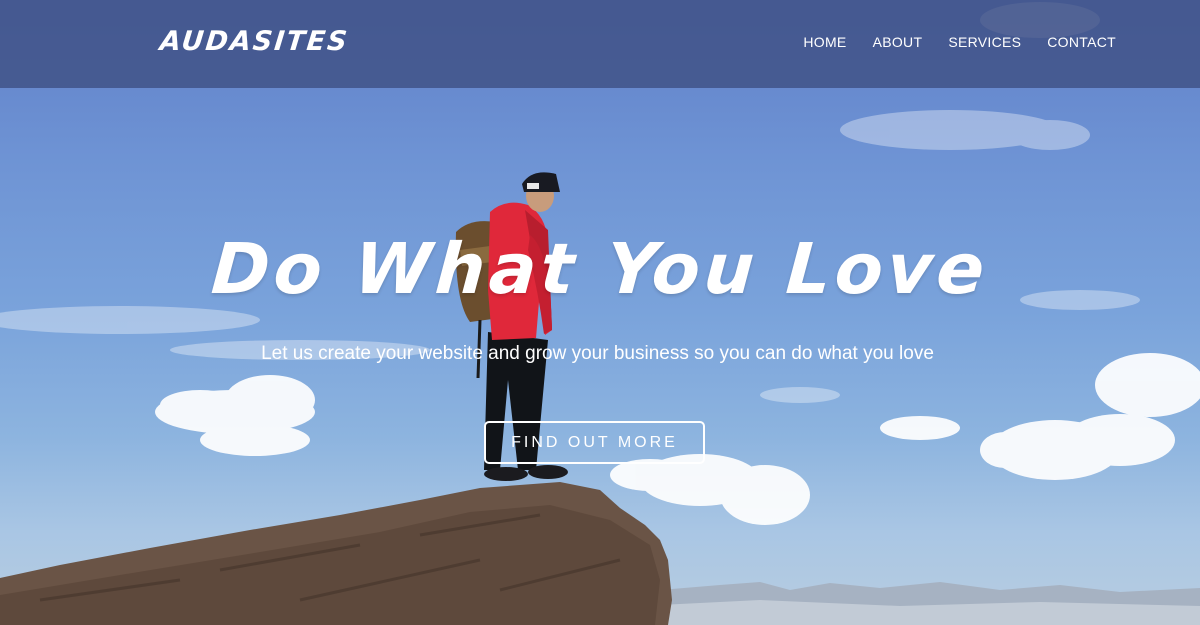 Image resolution: width=1200 pixels, height=625 pixels. I want to click on find-out-more-button: FIND OUT MORE, so click(594, 442).